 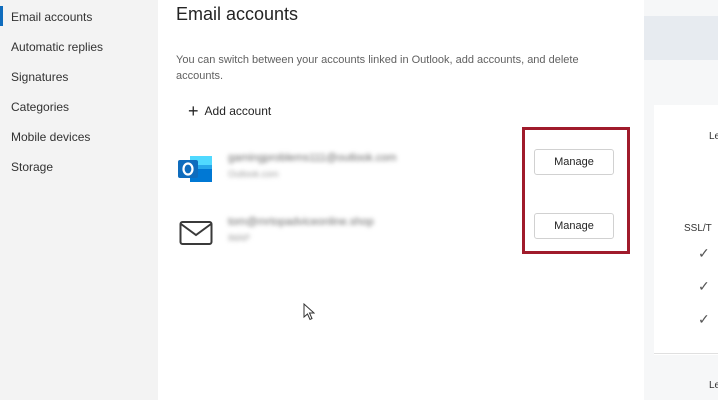 I want to click on plus-icon: +, so click(x=193, y=111).